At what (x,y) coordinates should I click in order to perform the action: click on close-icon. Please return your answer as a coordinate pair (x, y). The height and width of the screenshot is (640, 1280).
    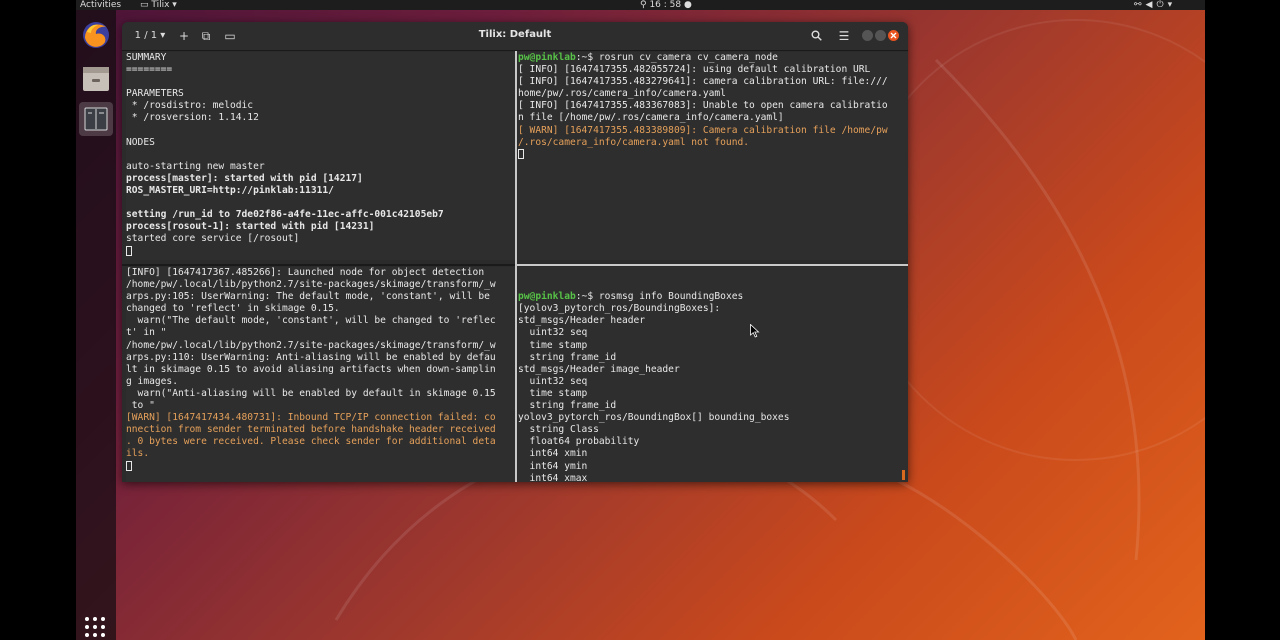
    Looking at the image, I should click on (893, 35).